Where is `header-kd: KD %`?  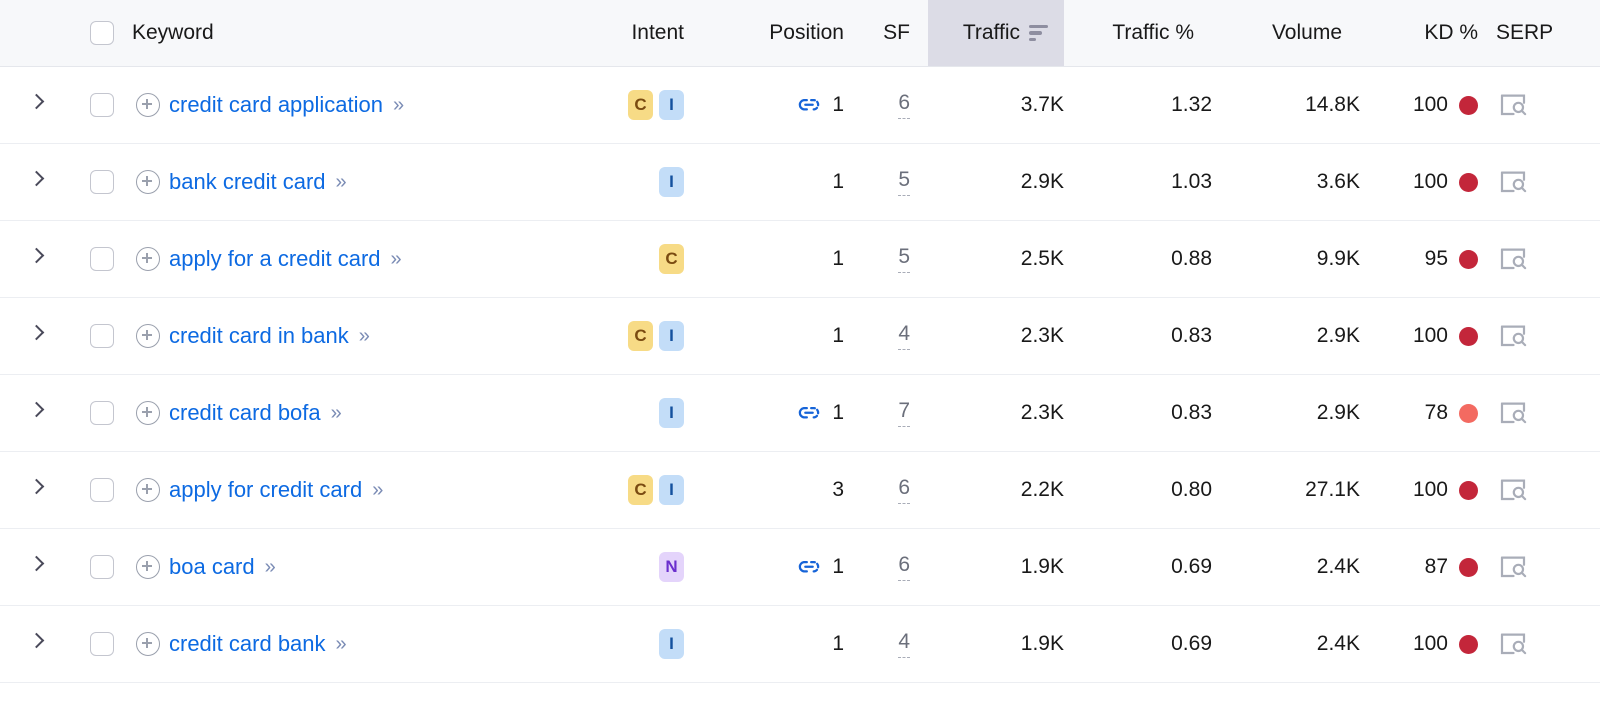
header-kd: KD % is located at coordinates (1428, 33).